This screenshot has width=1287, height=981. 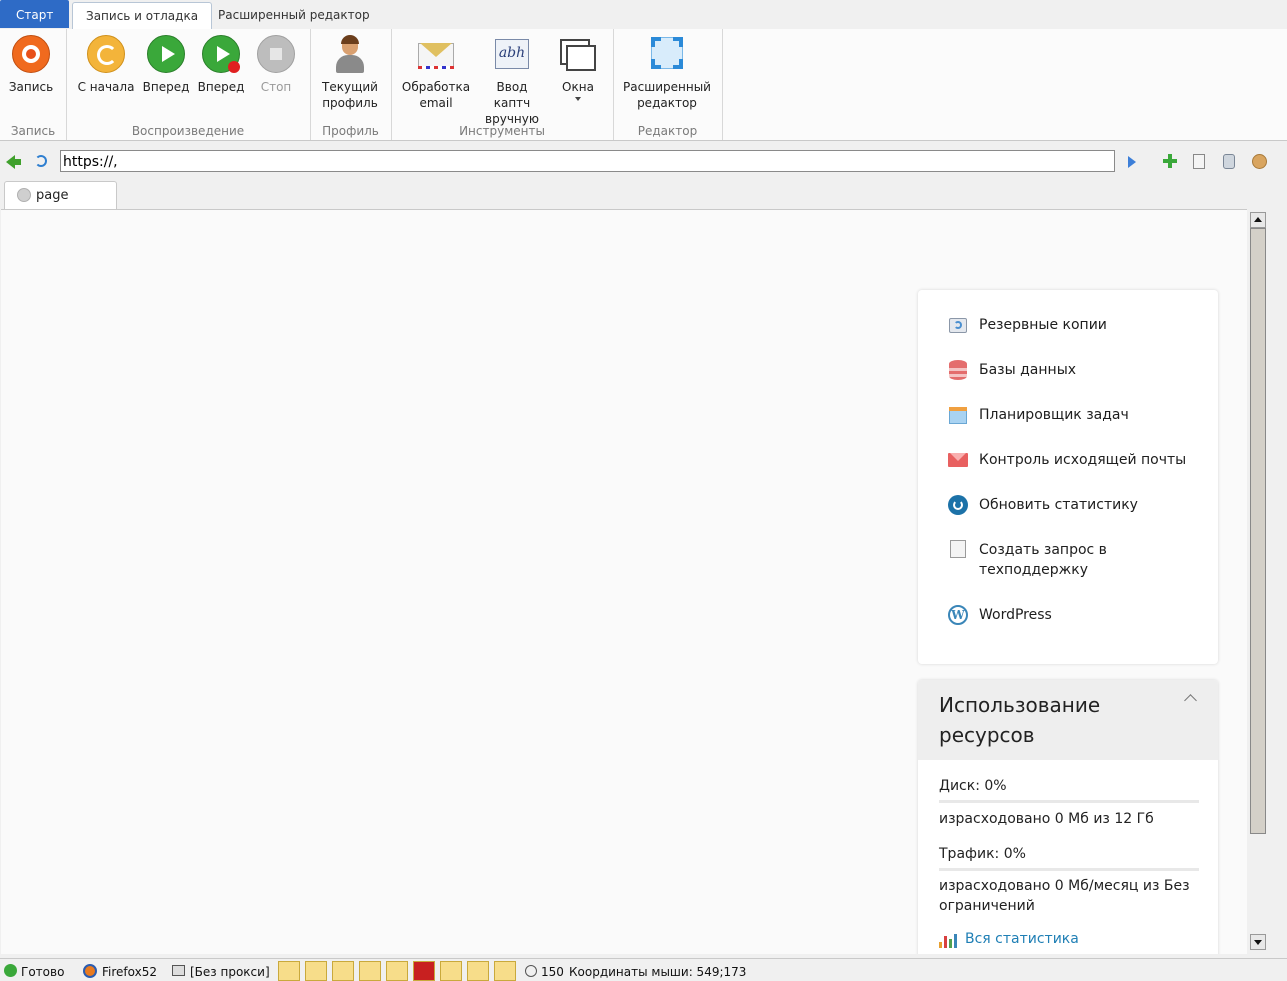 What do you see at coordinates (1058, 505) in the screenshot?
I see `menu-label-update-stats: Обновить статистику` at bounding box center [1058, 505].